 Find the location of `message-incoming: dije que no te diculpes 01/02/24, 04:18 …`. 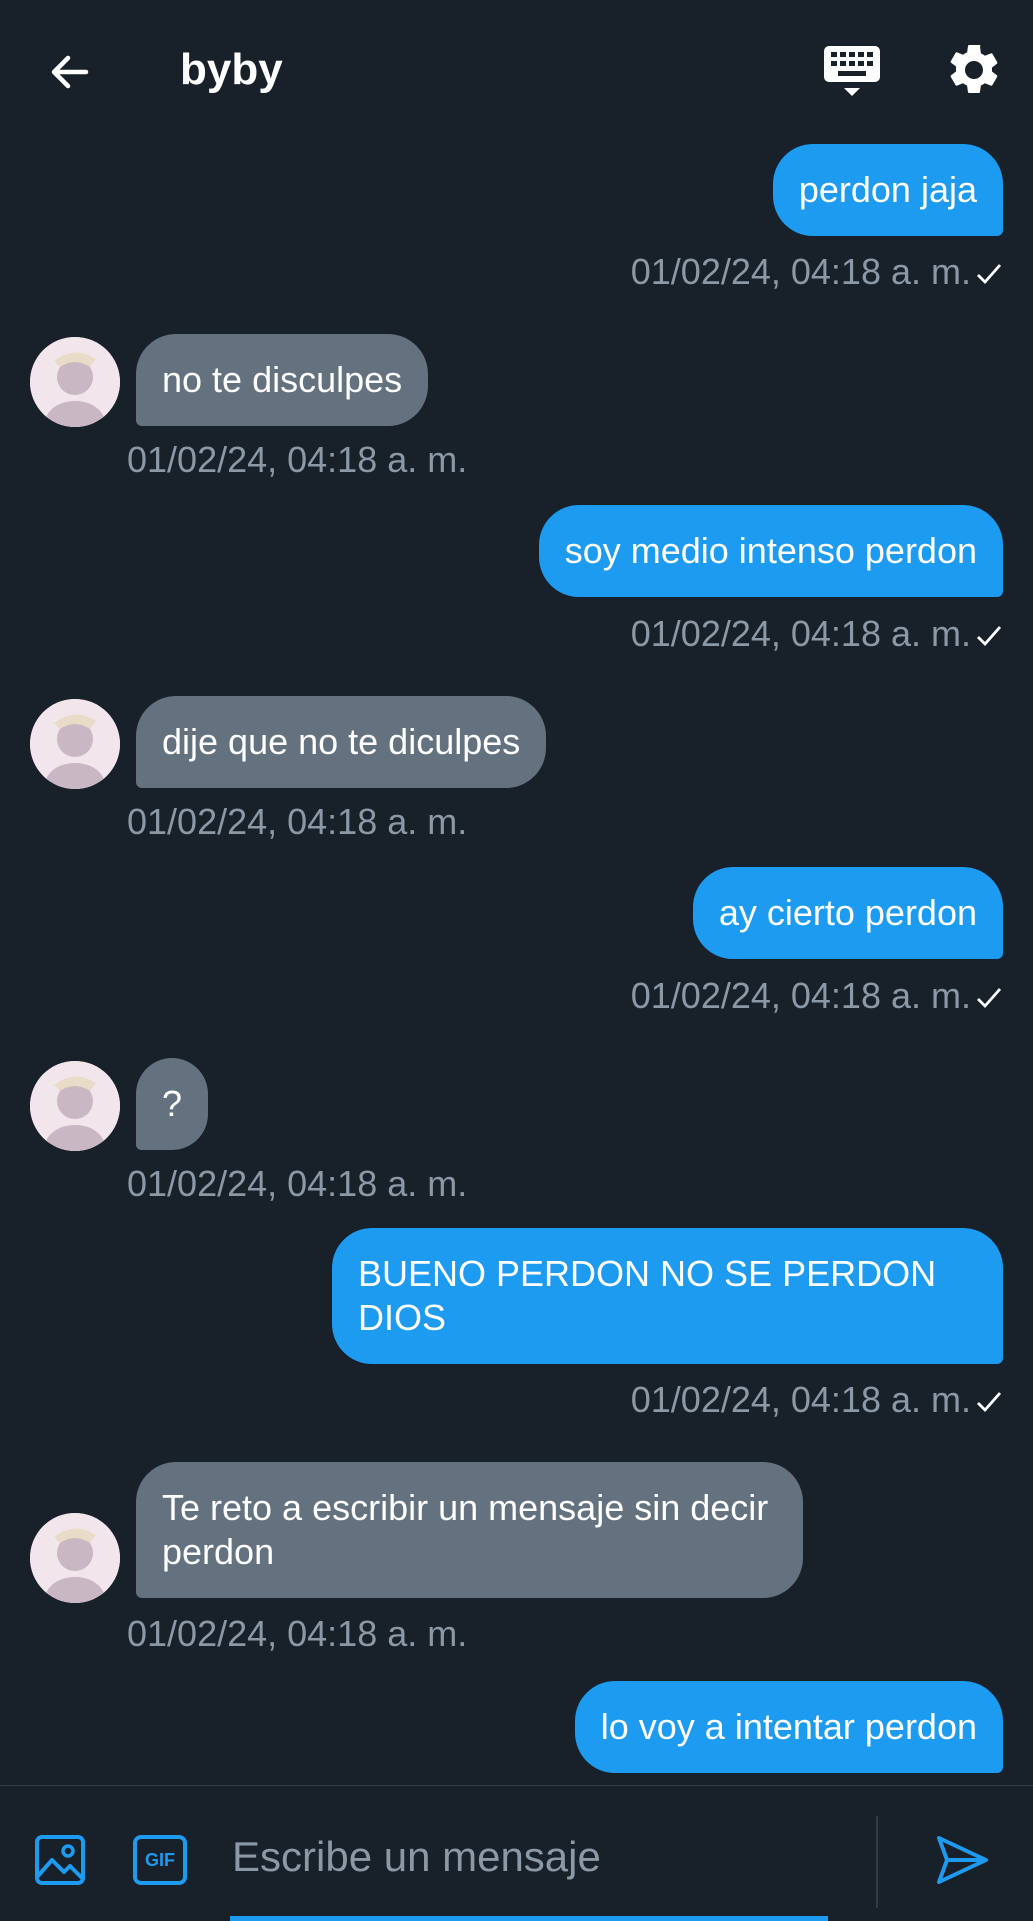

message-incoming: dije que no te diculpes 01/02/24, 04:18 … is located at coordinates (516, 768).